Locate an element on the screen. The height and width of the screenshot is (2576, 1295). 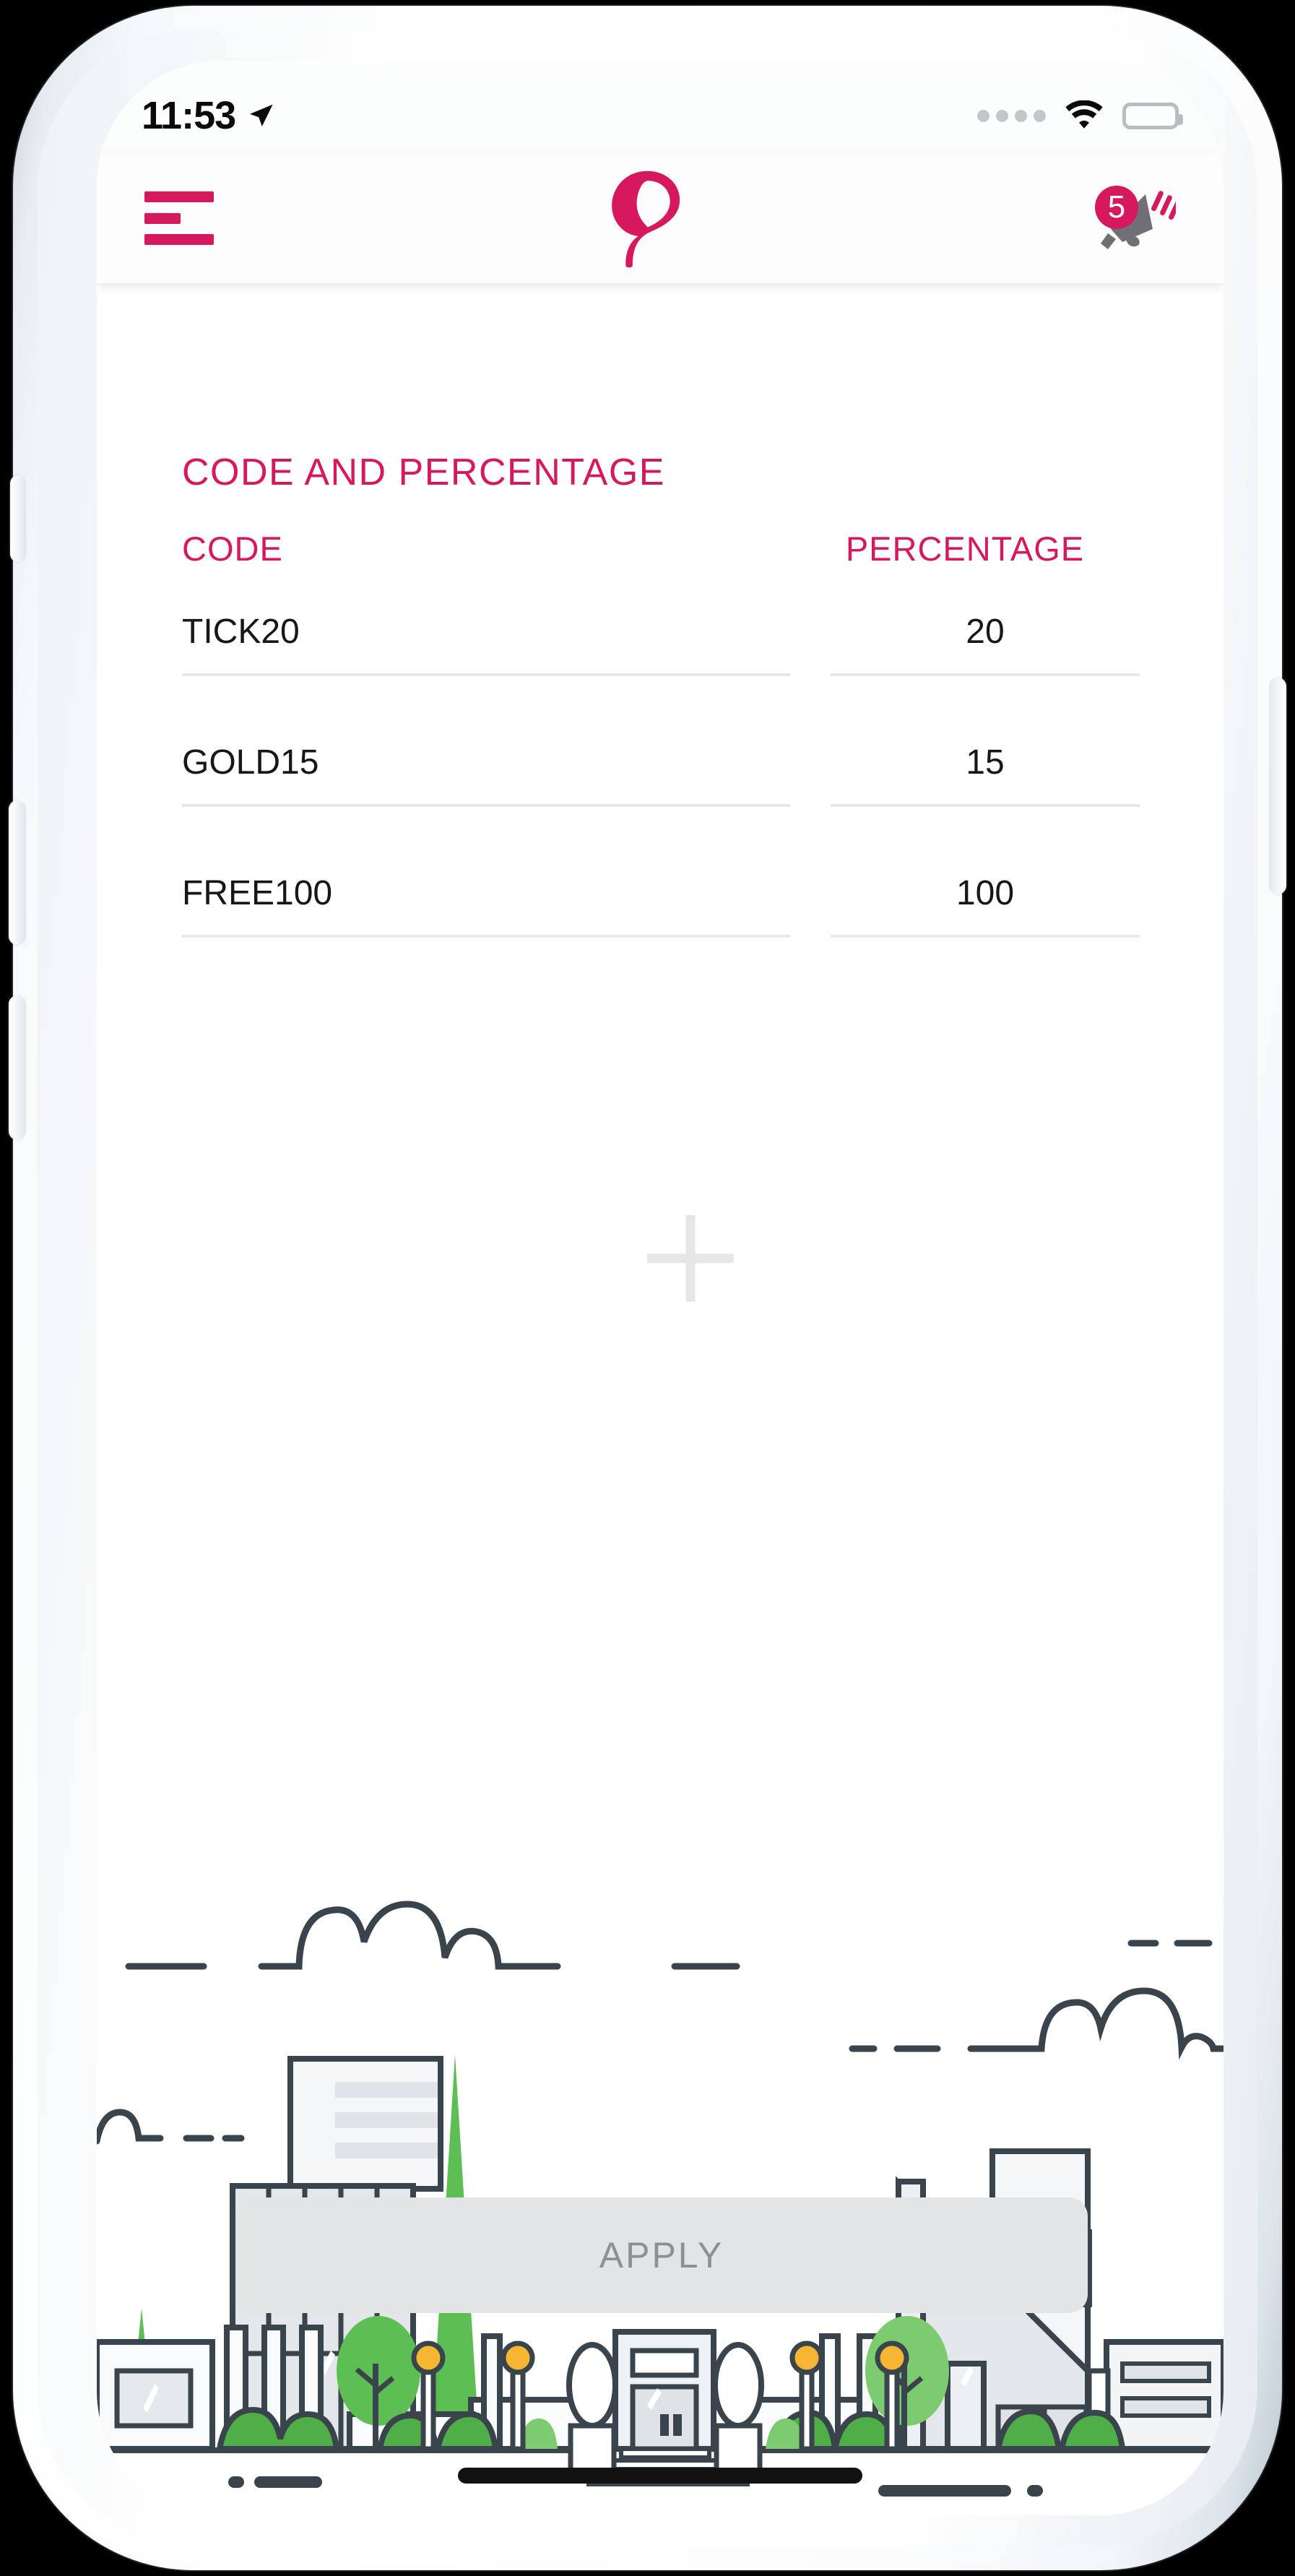
cell-percentage: 20 is located at coordinates (985, 634).